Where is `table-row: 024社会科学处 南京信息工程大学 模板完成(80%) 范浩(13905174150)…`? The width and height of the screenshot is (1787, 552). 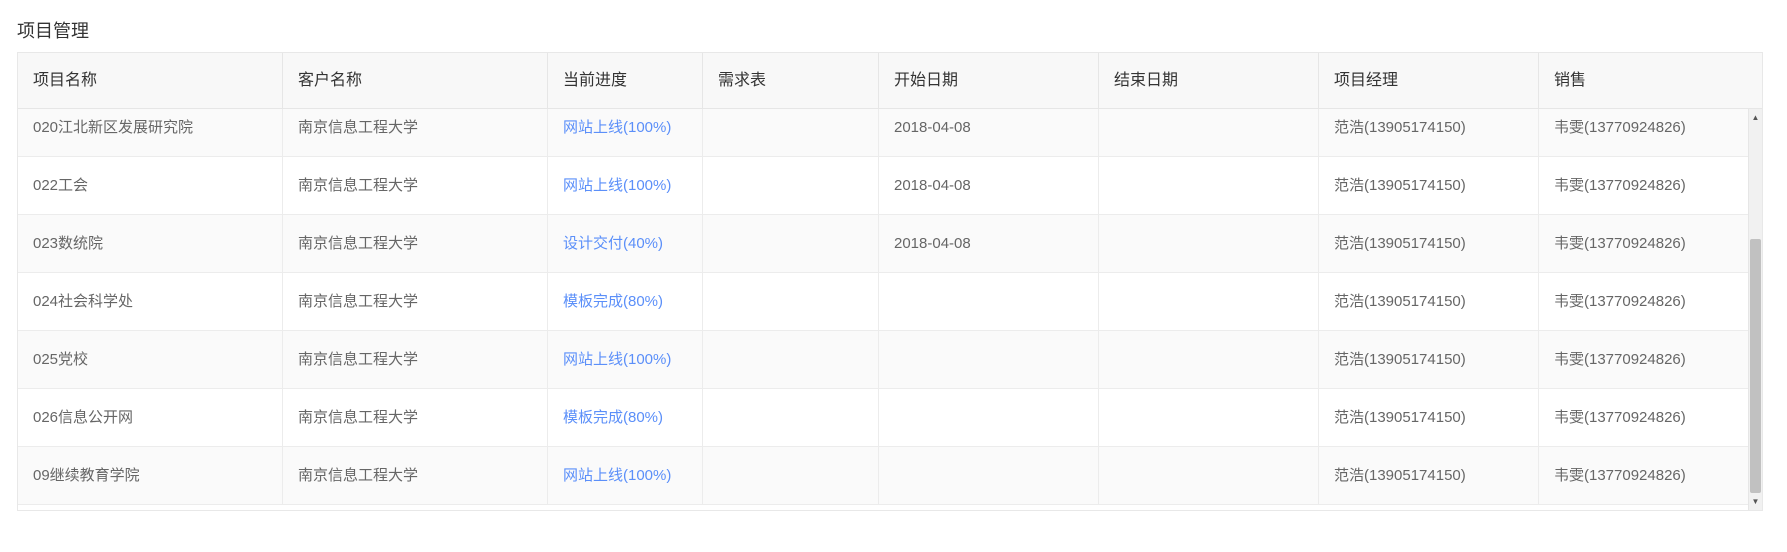
table-row: 024社会科学处 南京信息工程大学 模板完成(80%) 范浩(13905174150)… is located at coordinates (890, 302).